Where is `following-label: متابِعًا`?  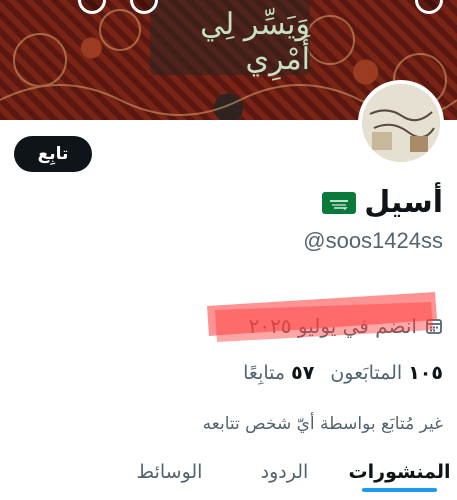 following-label: متابِعًا is located at coordinates (264, 373).